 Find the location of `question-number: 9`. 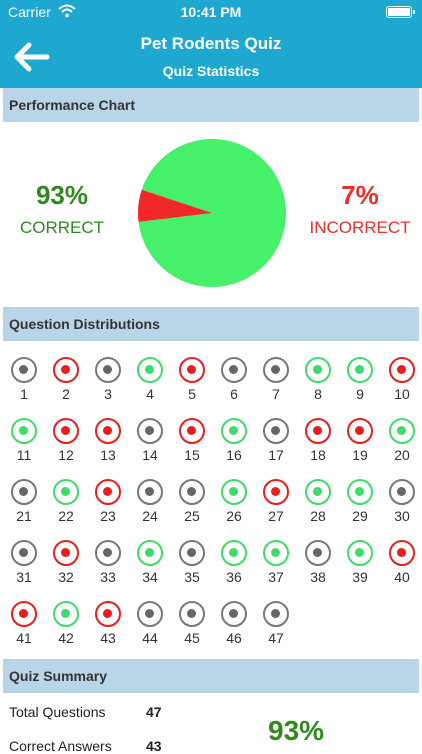

question-number: 9 is located at coordinates (360, 394).